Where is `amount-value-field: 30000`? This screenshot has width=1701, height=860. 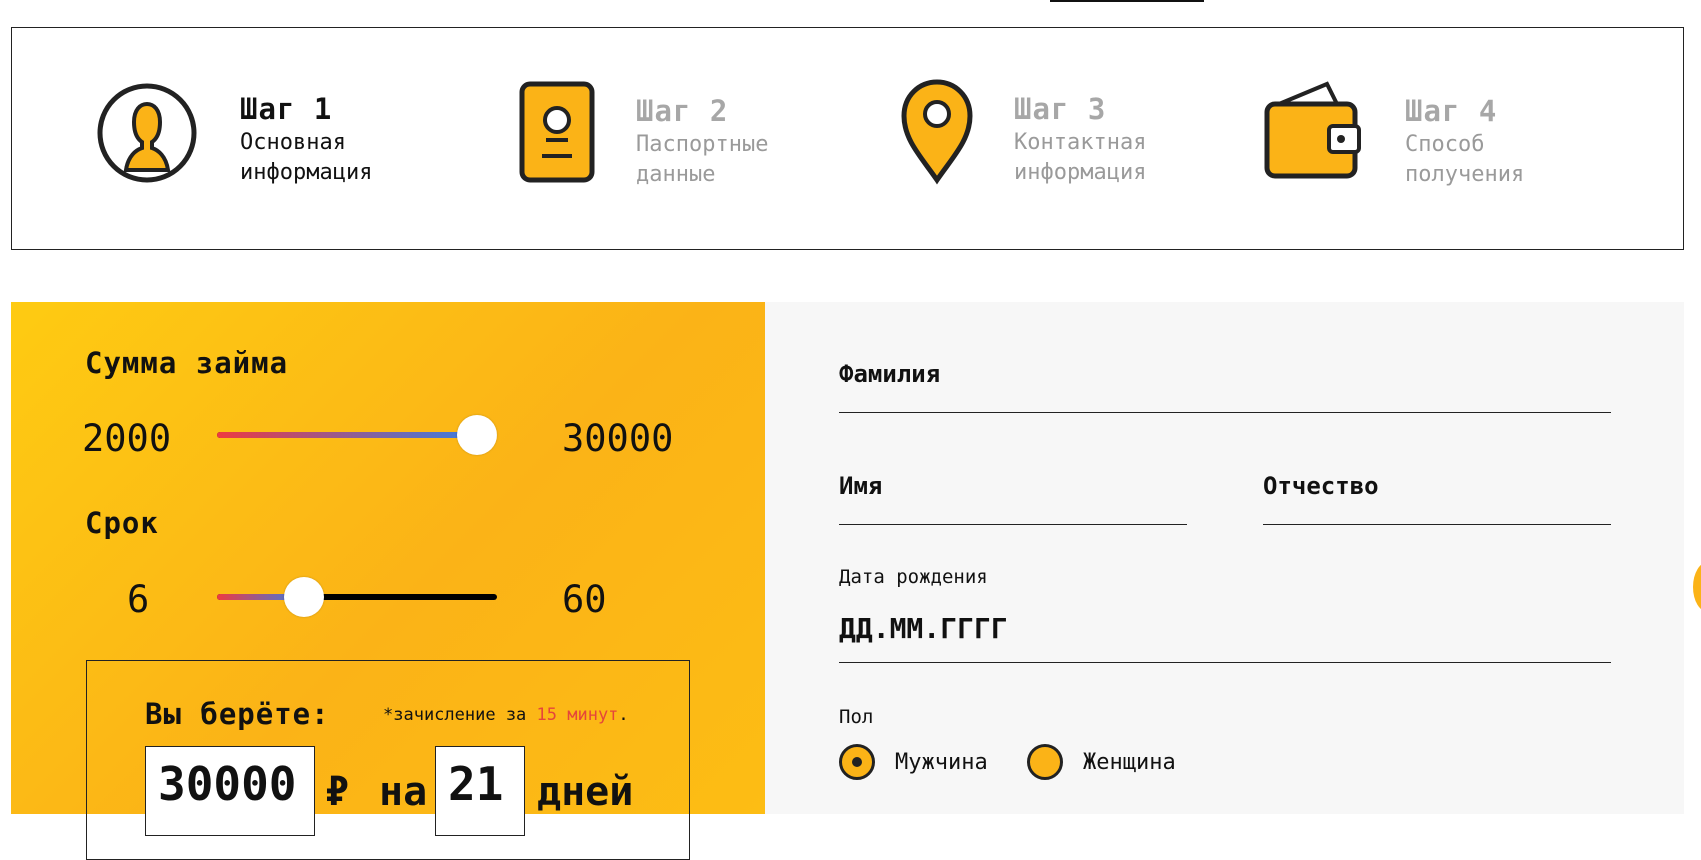
amount-value-field: 30000 is located at coordinates (230, 791).